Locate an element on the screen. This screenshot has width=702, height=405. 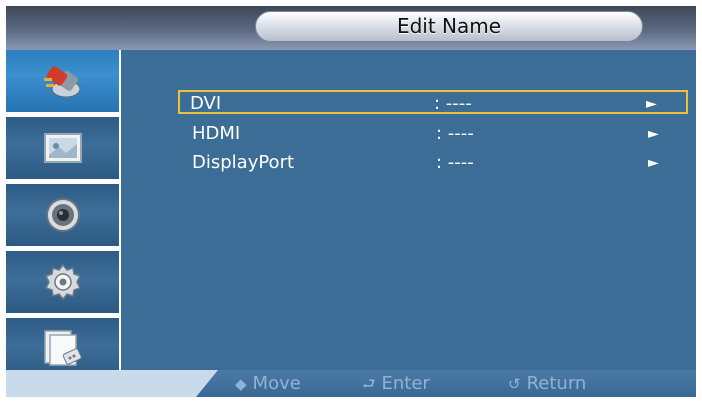
multi-control-icon is located at coordinates (63, 348).